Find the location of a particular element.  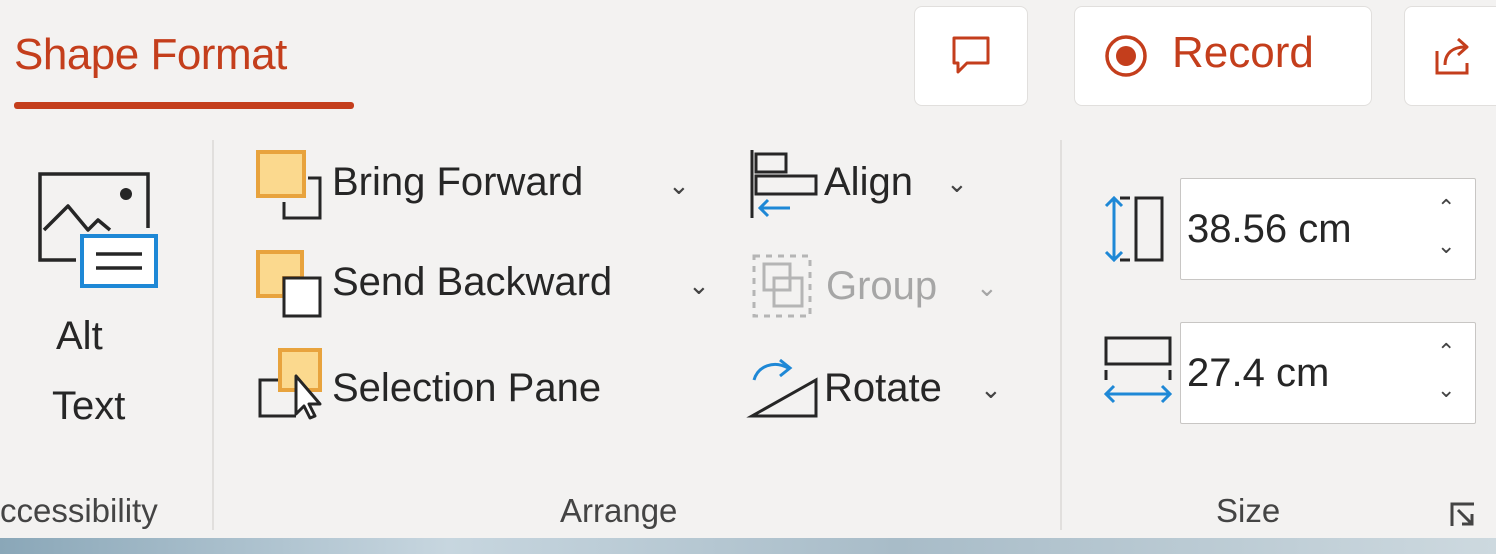

send-backward-icon is located at coordinates (289, 284).